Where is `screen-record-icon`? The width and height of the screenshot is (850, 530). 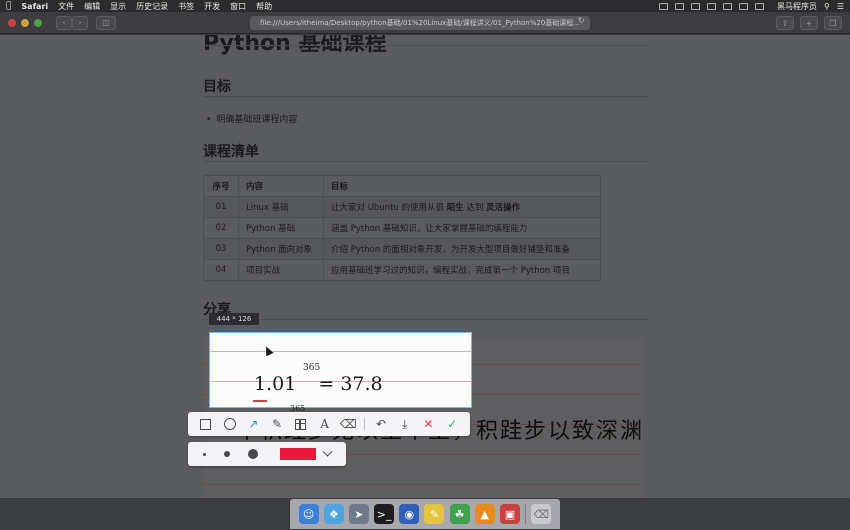
screen-record-icon is located at coordinates (663, 6).